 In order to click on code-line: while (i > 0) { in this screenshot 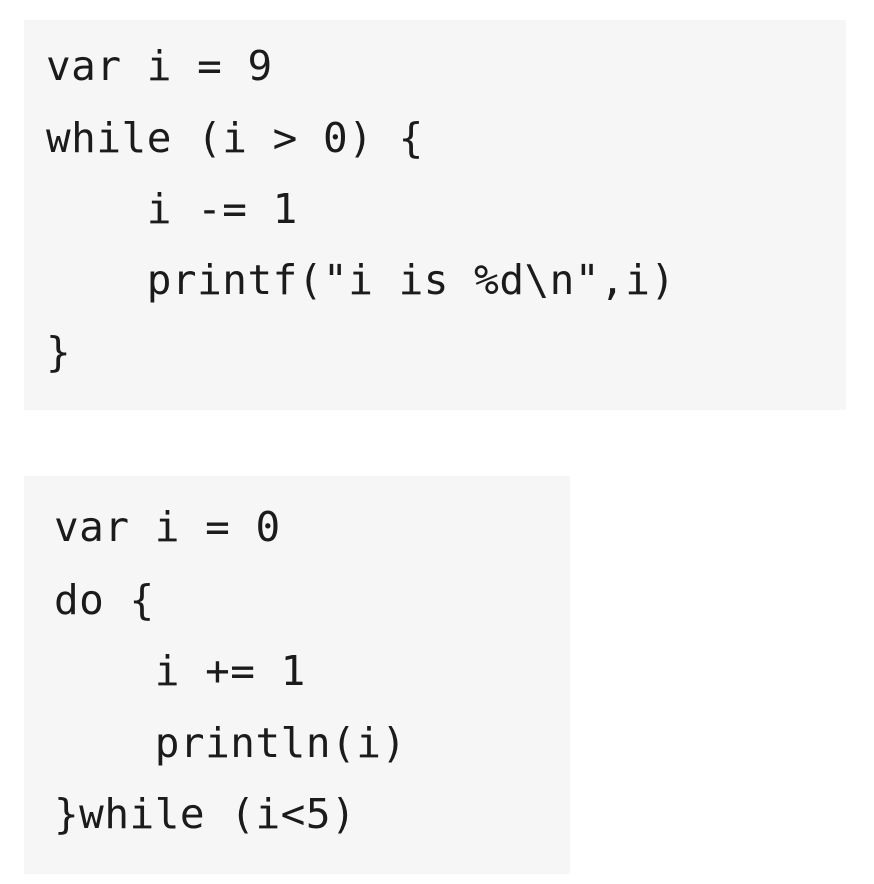, I will do `click(235, 138)`.